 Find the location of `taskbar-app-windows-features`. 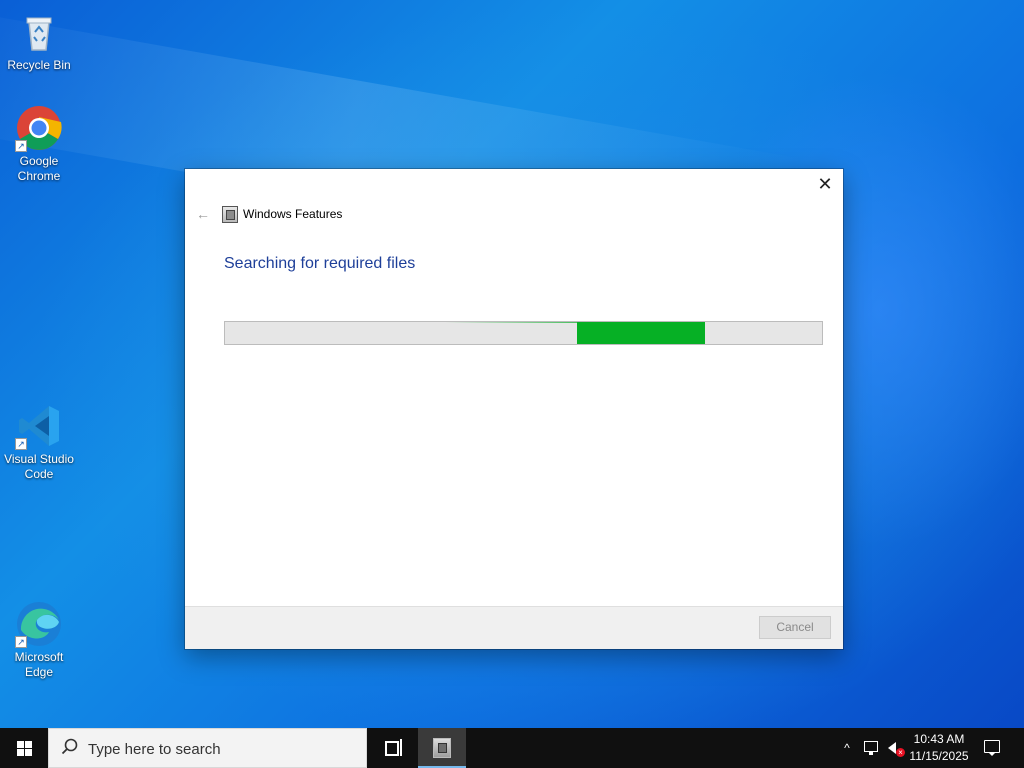

taskbar-app-windows-features is located at coordinates (442, 748).